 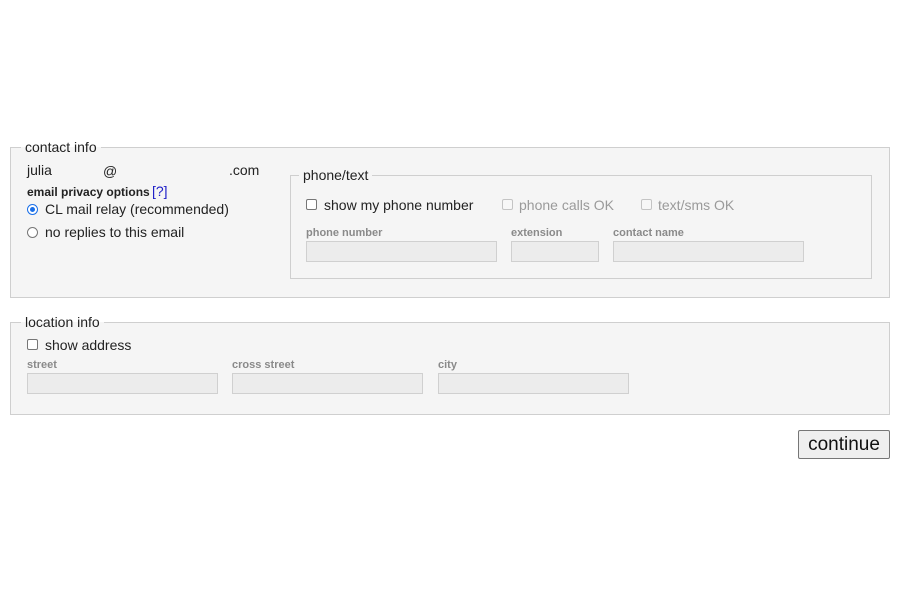 I want to click on email-privacy-label: email privacy options, so click(x=88, y=192).